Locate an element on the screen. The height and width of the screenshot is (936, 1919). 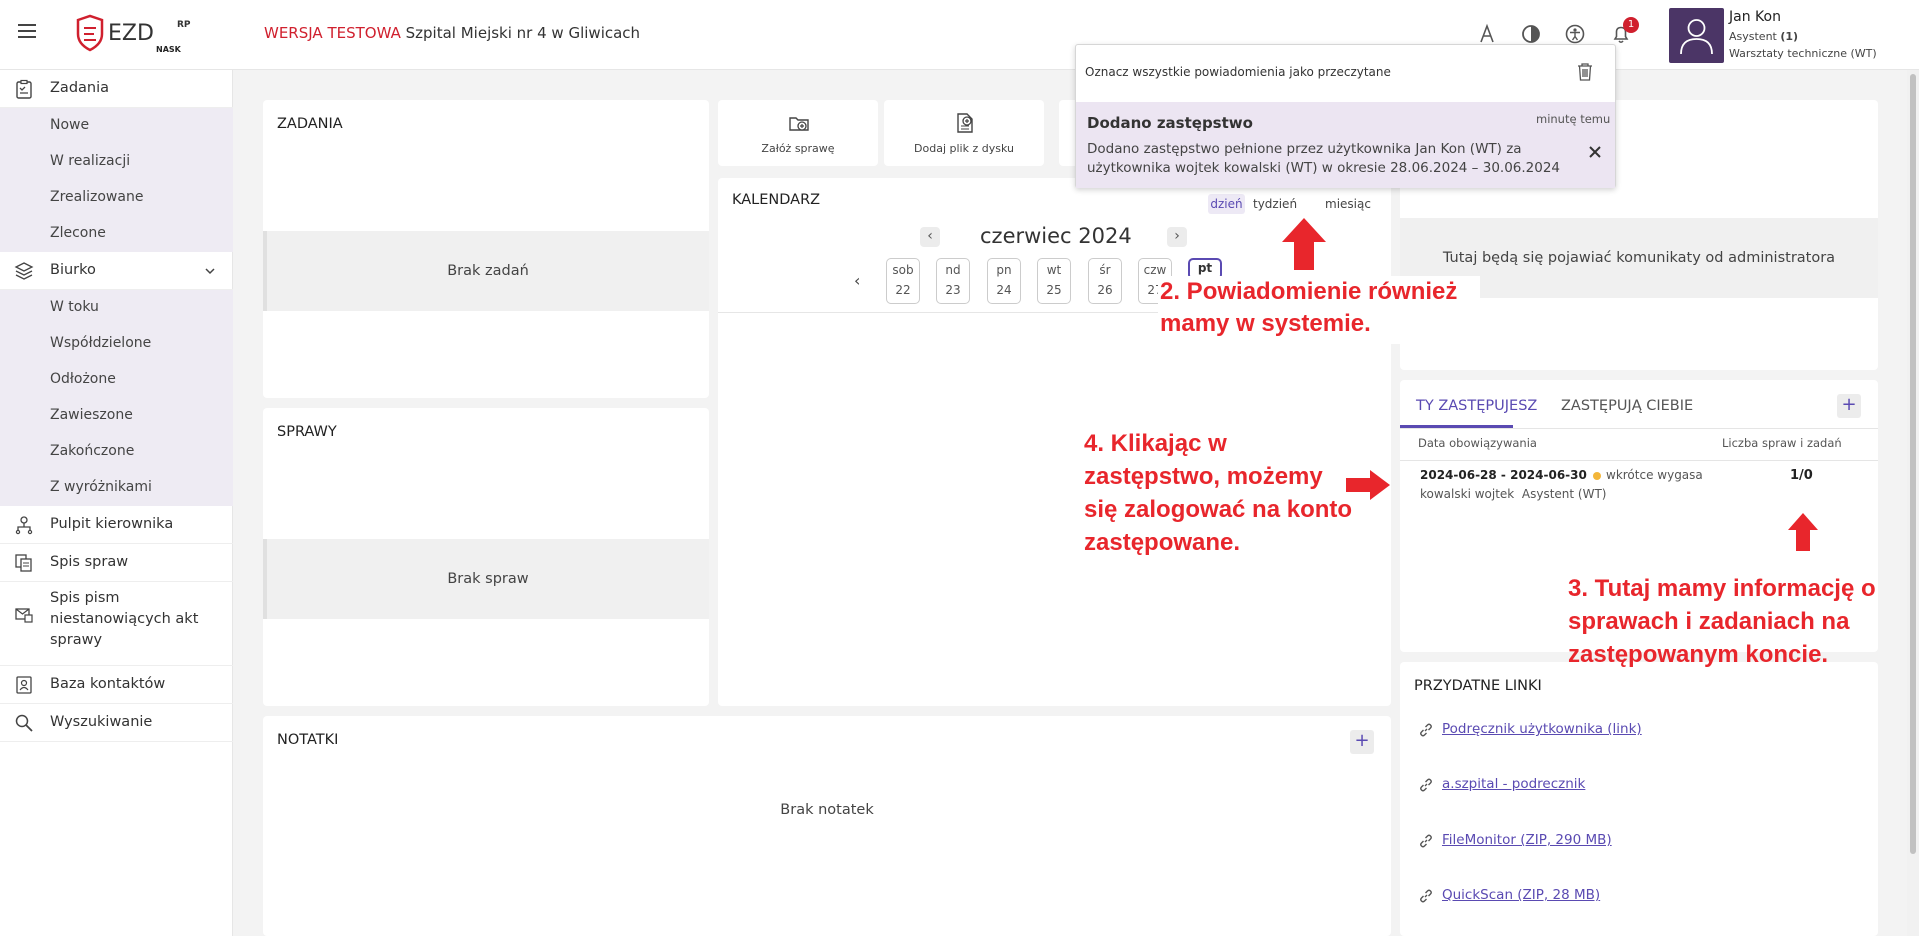
calendar-day: nd 23 is located at coordinates (953, 281).